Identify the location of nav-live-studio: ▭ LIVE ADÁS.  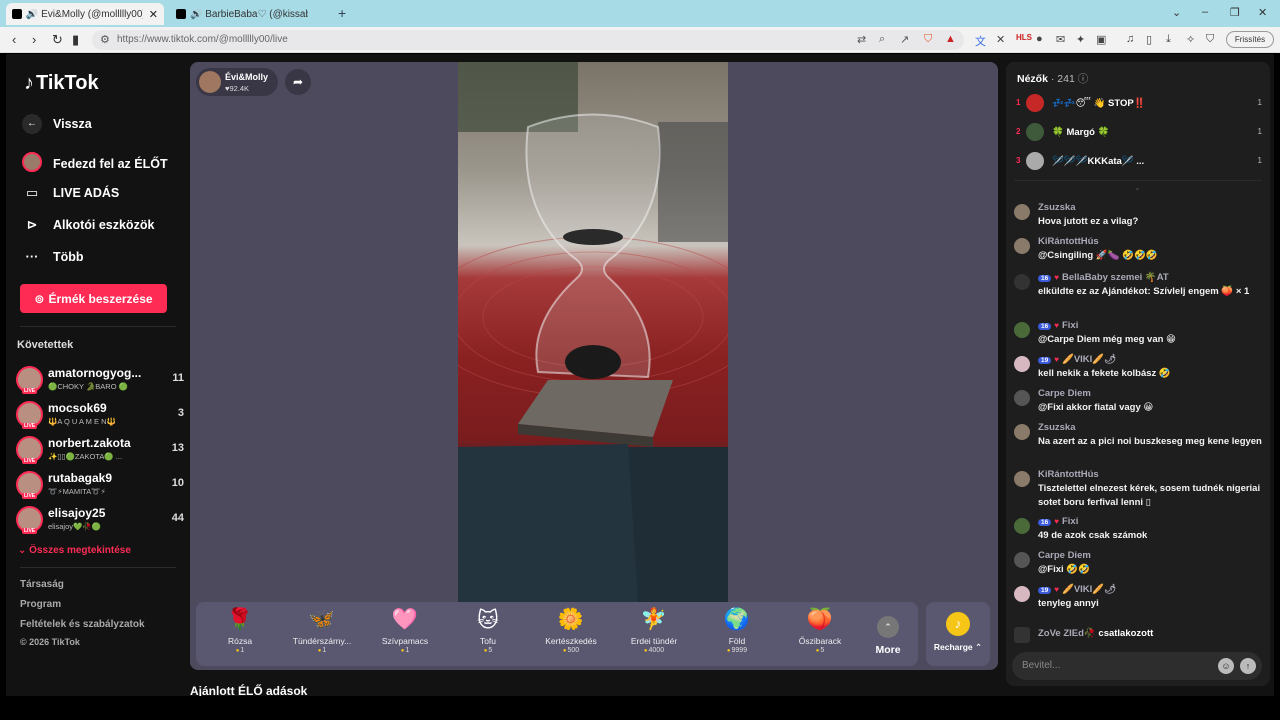
(70, 193).